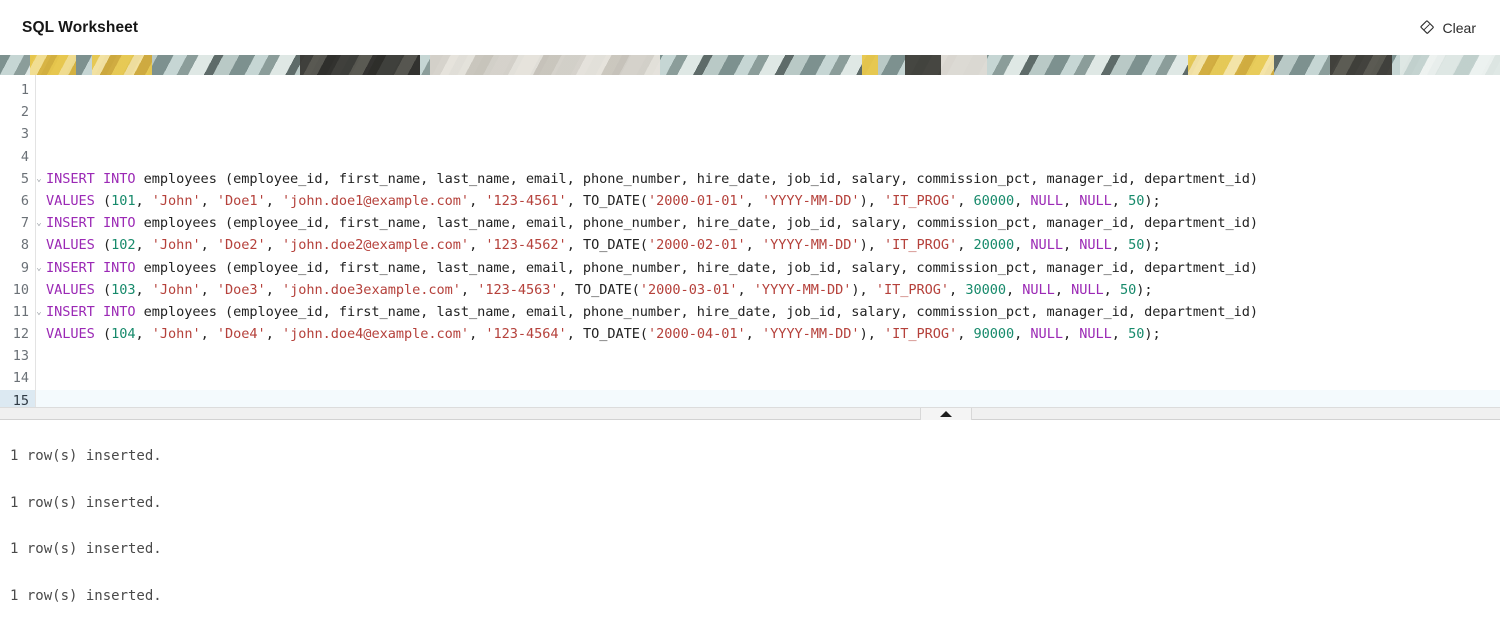  I want to click on code-token-str: 'IT_PROG', so click(920, 245).